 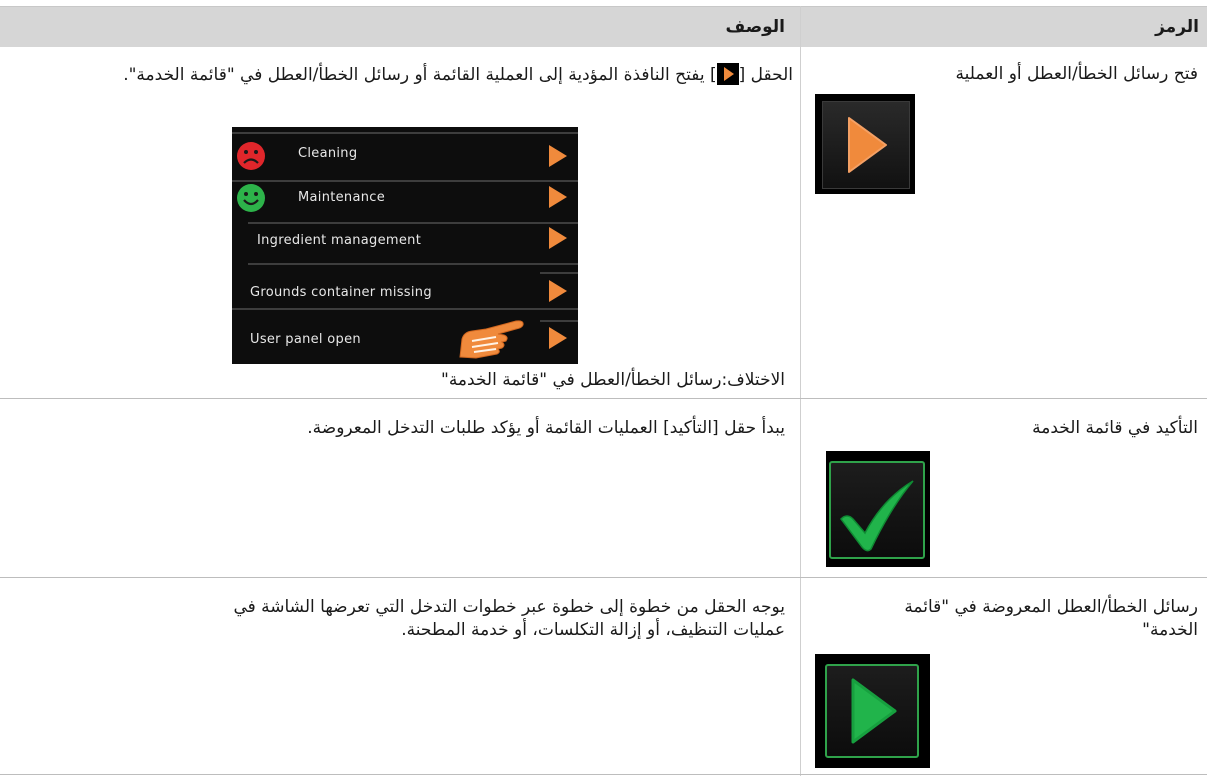 I want to click on table-header: الرمز الوصف, so click(x=603, y=26).